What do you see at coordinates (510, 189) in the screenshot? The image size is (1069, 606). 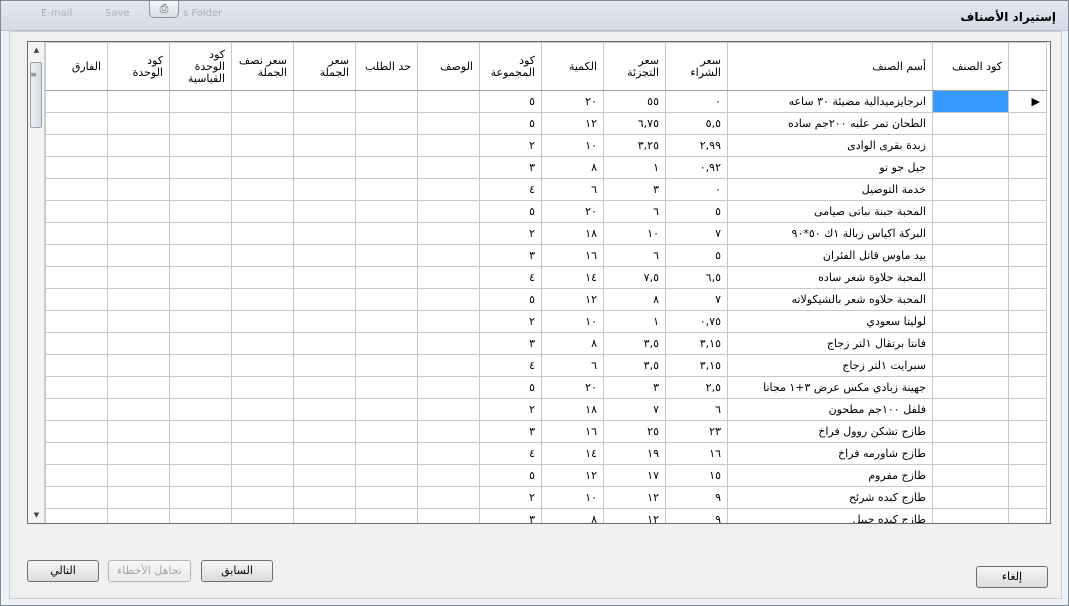 I see `grid-cell: ٤` at bounding box center [510, 189].